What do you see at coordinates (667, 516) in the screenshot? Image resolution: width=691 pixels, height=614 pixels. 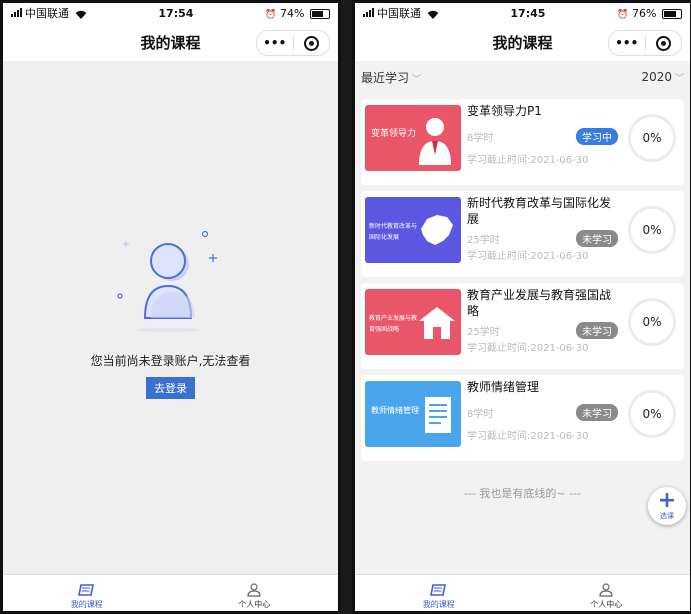 I see `fab-label: 选课` at bounding box center [667, 516].